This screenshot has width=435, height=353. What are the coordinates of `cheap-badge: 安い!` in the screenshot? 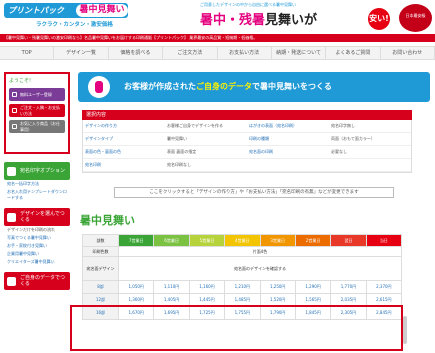 It's located at (379, 19).